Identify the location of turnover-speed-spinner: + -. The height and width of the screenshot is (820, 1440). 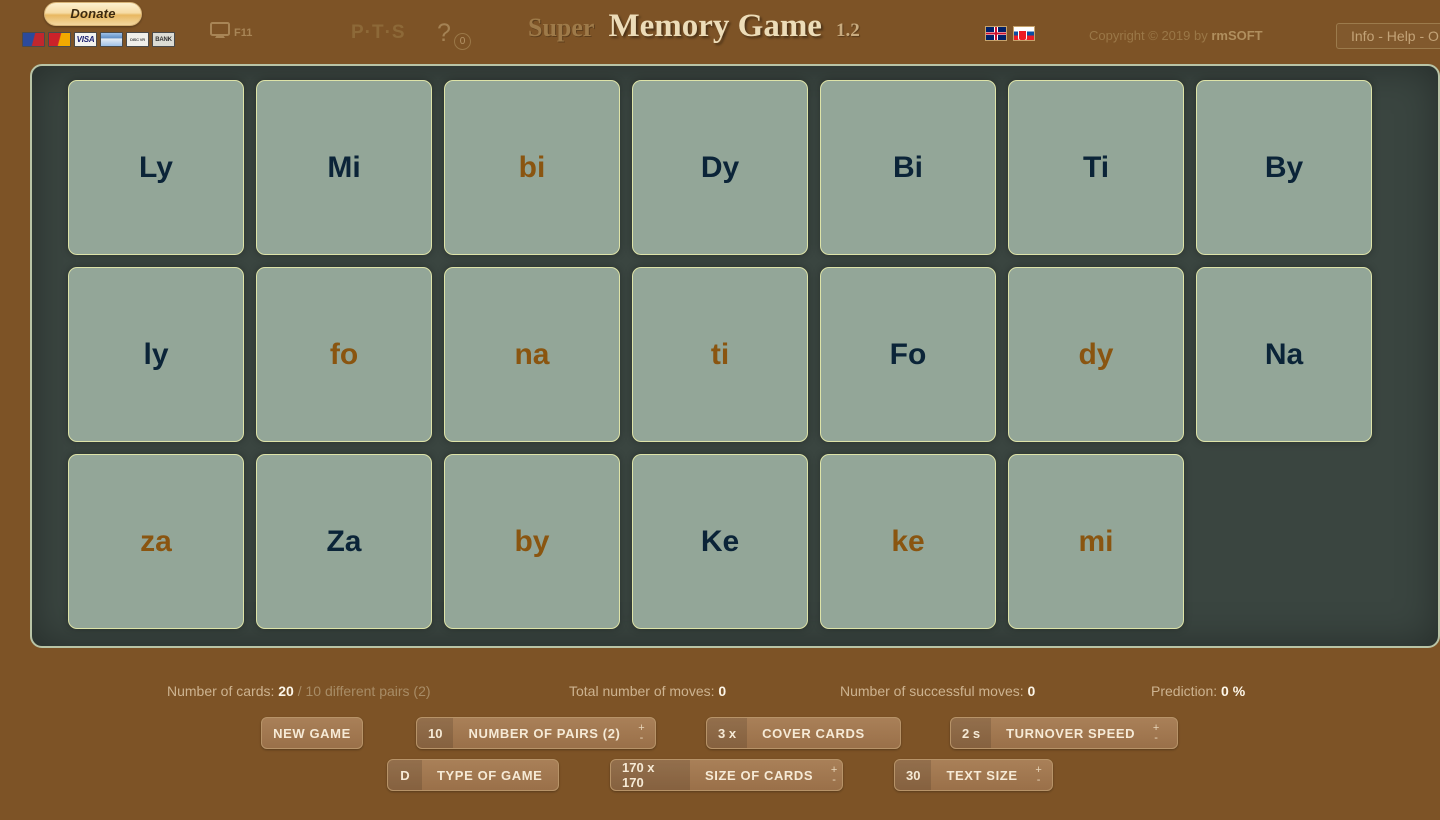
(1157, 733).